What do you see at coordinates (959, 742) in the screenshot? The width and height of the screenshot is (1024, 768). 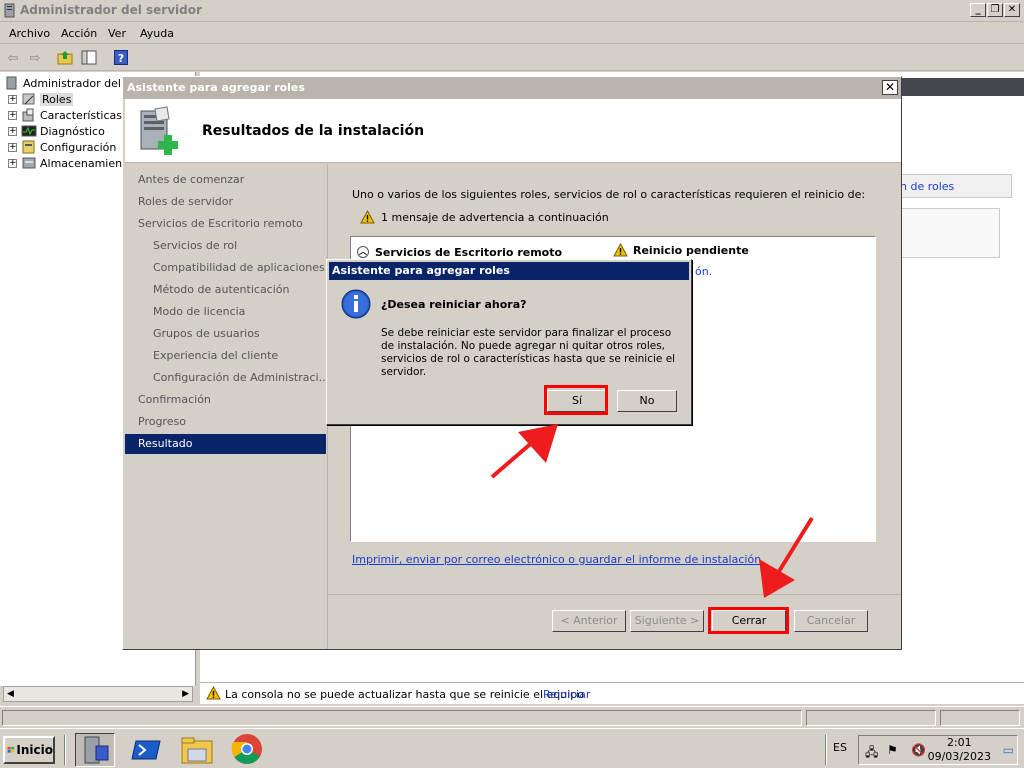 I see `clock-time: 2:01` at bounding box center [959, 742].